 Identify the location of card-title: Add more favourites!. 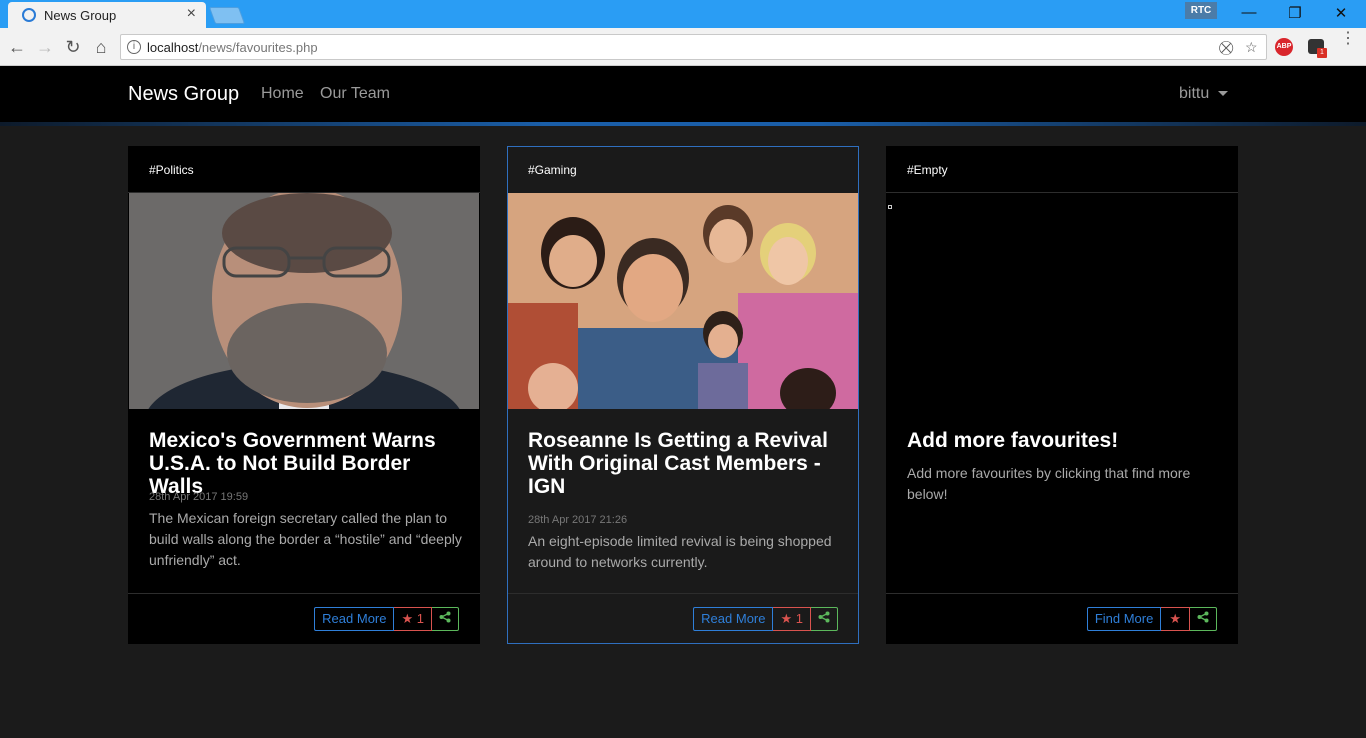
(1013, 440).